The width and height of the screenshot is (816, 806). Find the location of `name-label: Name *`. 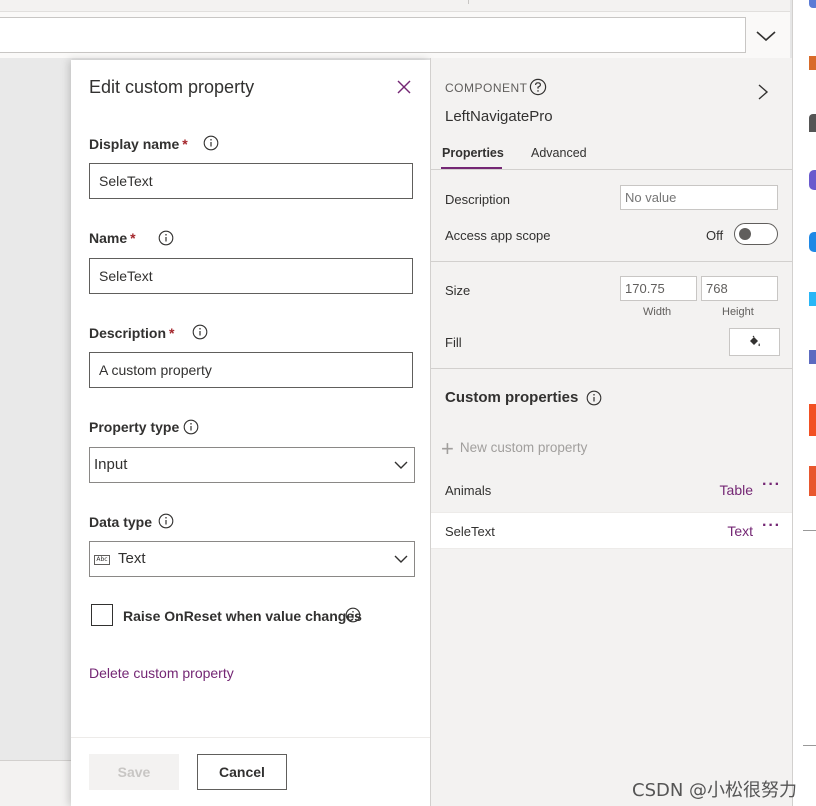

name-label: Name * is located at coordinates (112, 238).